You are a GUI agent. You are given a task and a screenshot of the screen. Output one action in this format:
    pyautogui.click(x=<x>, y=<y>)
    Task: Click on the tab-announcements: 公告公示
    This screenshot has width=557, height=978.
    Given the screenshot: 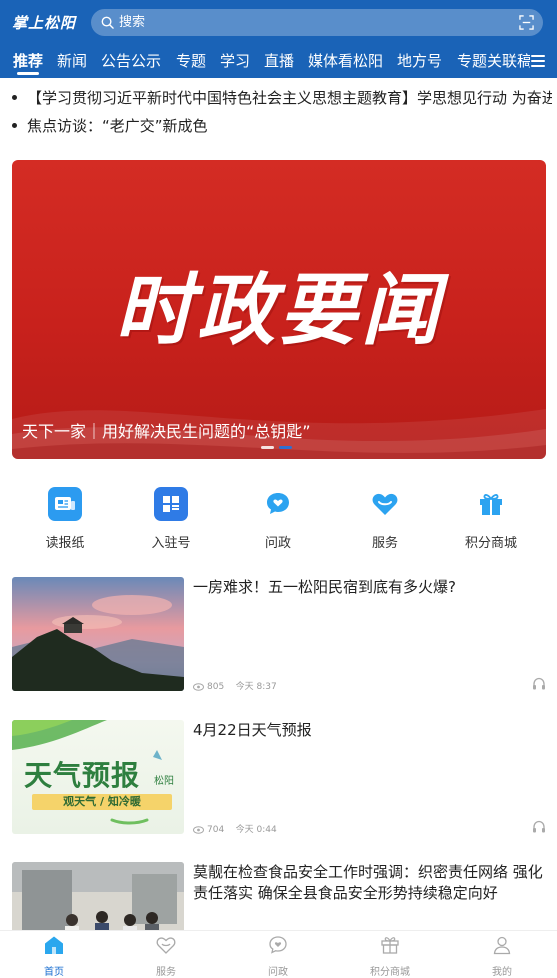 What is the action you would take?
    pyautogui.click(x=131, y=61)
    